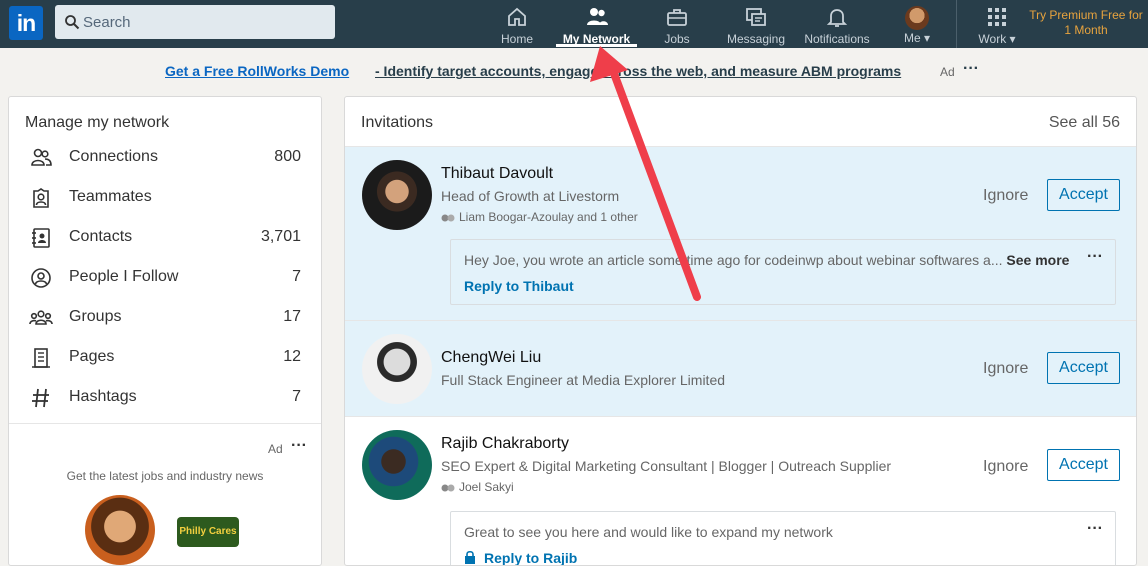 Image resolution: width=1148 pixels, height=566 pixels. What do you see at coordinates (208, 532) in the screenshot?
I see `sidebar-ad-logo: Philly Cares` at bounding box center [208, 532].